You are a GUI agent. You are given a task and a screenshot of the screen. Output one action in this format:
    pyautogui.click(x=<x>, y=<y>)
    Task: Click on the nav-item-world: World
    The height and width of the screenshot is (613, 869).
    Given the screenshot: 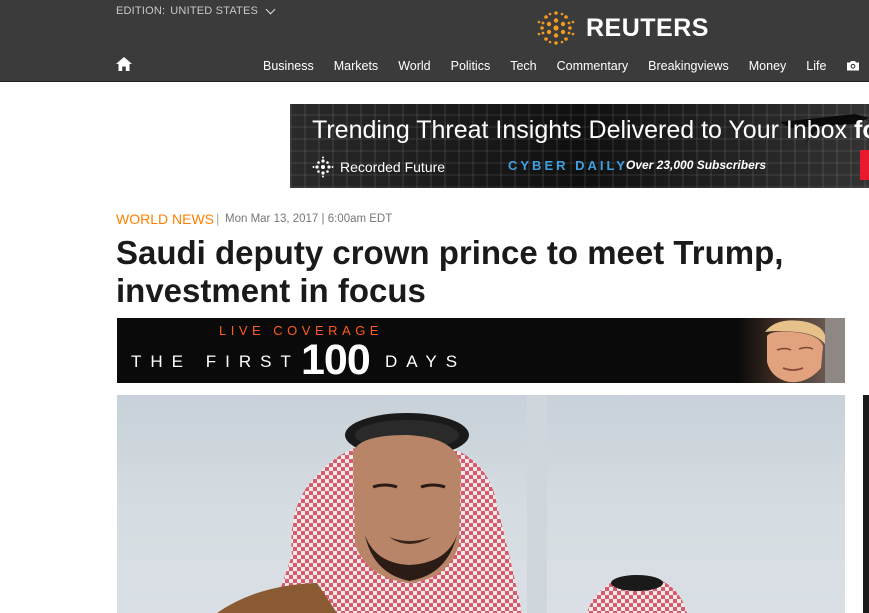 What is the action you would take?
    pyautogui.click(x=414, y=66)
    